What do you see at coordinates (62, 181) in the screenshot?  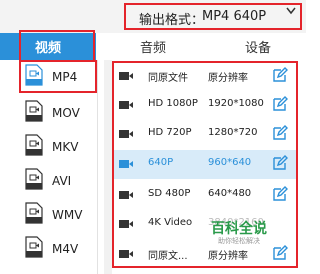 I see `sidebar-item-label: AVI` at bounding box center [62, 181].